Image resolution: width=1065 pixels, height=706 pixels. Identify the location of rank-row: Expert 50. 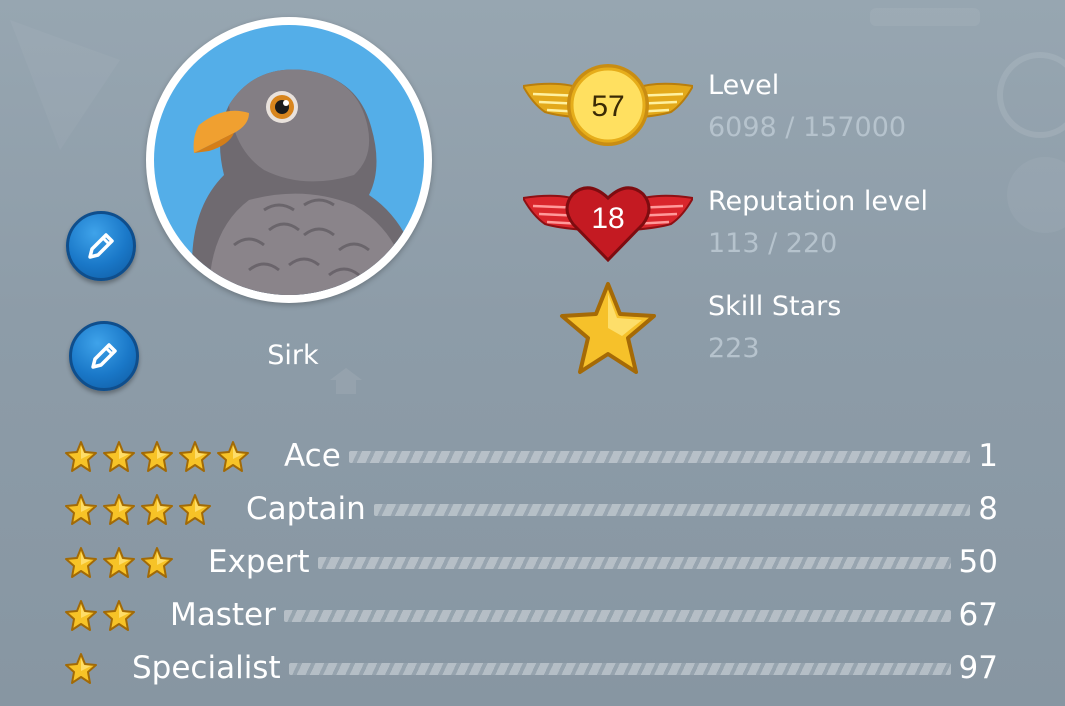
(534, 562).